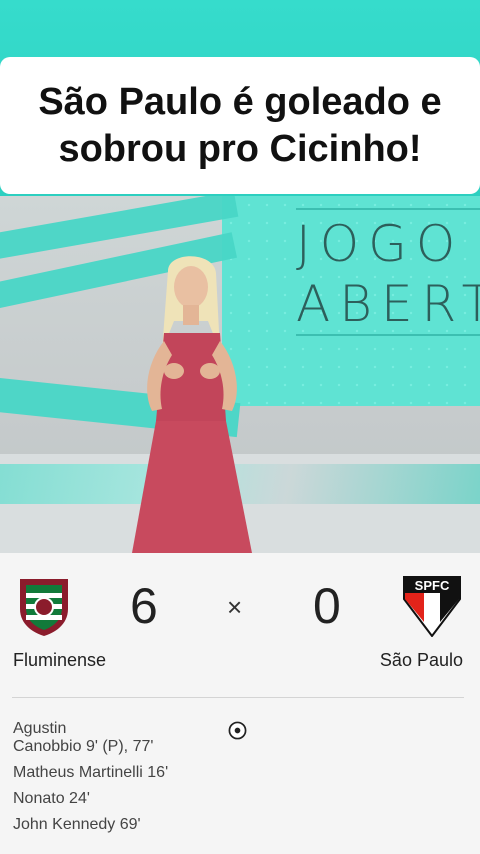 The height and width of the screenshot is (854, 480). Describe the element at coordinates (327, 606) in the screenshot. I see `away-score: 0` at that location.